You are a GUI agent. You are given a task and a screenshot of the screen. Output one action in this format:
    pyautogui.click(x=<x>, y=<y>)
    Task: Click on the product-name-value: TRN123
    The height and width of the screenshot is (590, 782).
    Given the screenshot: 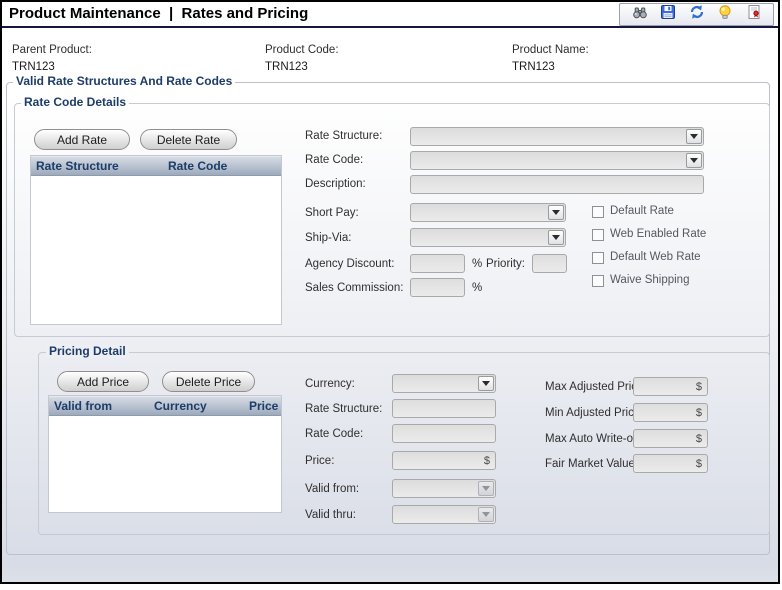 What is the action you would take?
    pyautogui.click(x=533, y=67)
    